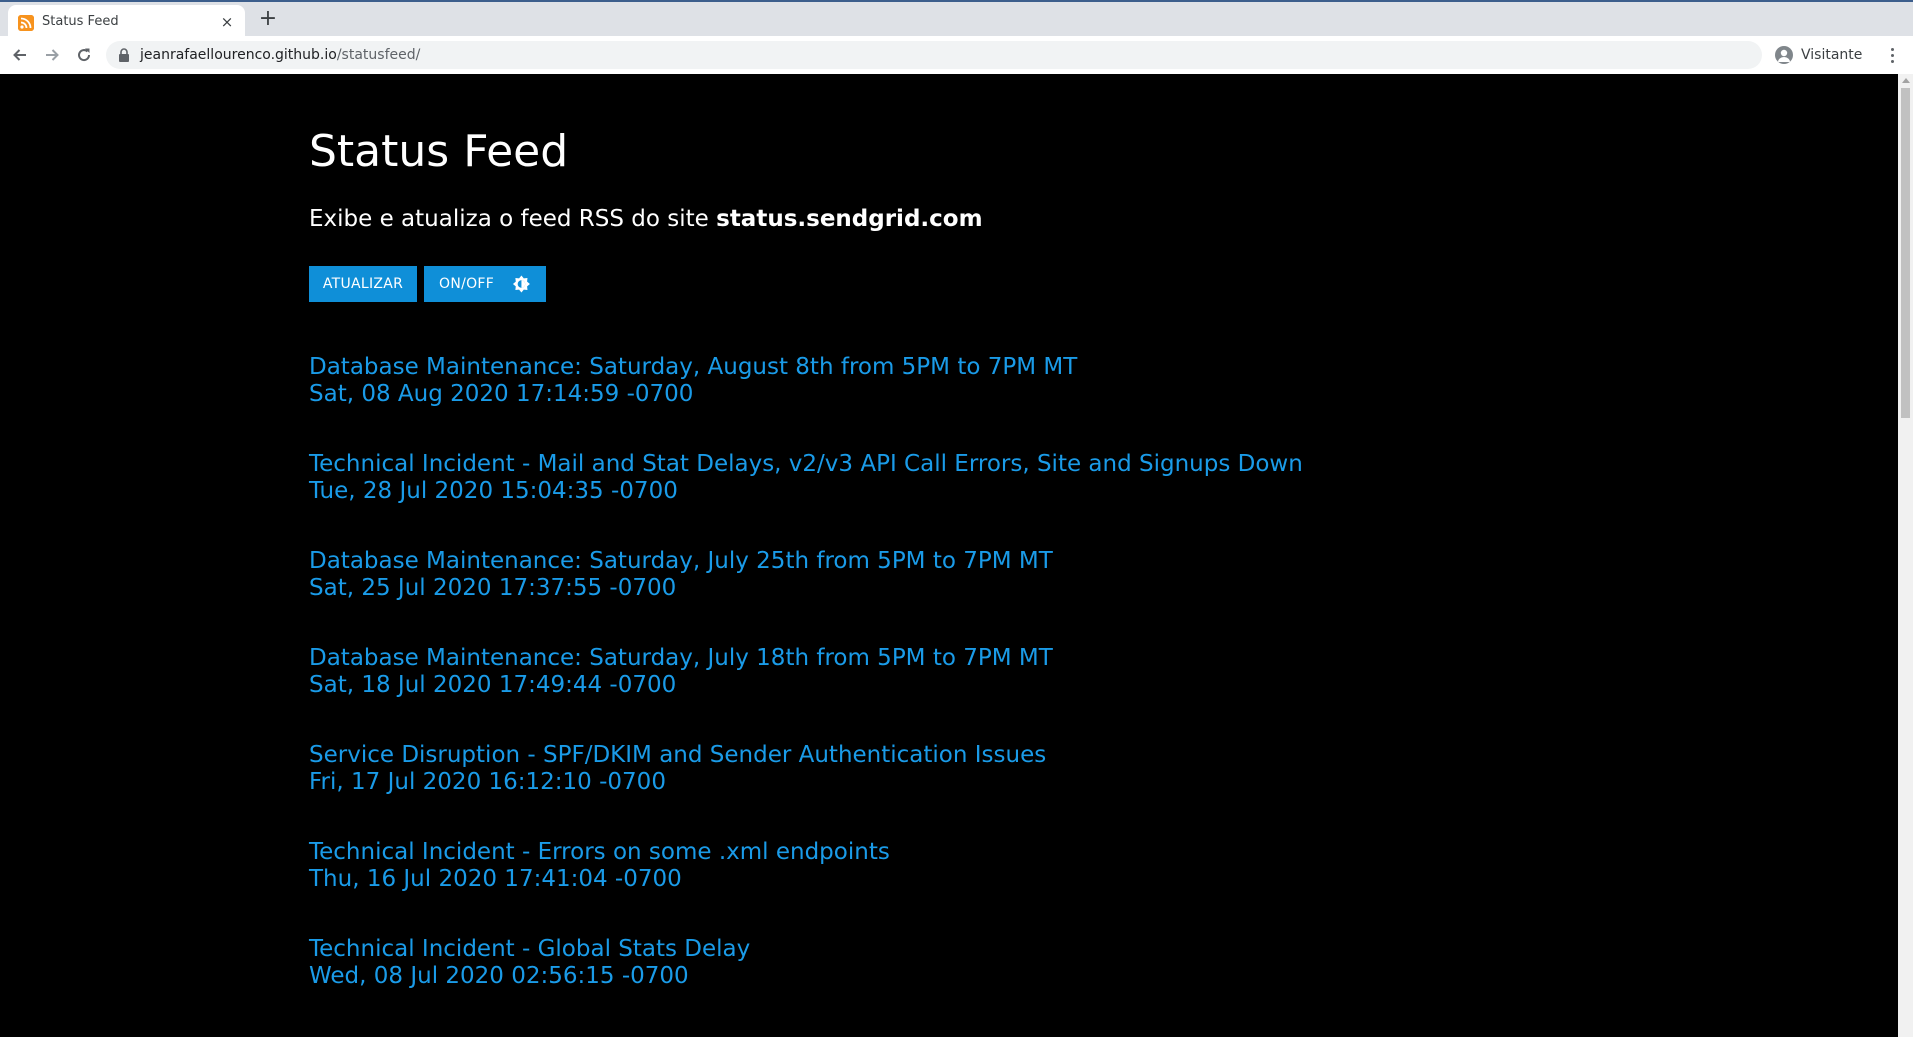 The height and width of the screenshot is (1037, 1913). What do you see at coordinates (80, 21) in the screenshot?
I see `tab-title: Status Feed` at bounding box center [80, 21].